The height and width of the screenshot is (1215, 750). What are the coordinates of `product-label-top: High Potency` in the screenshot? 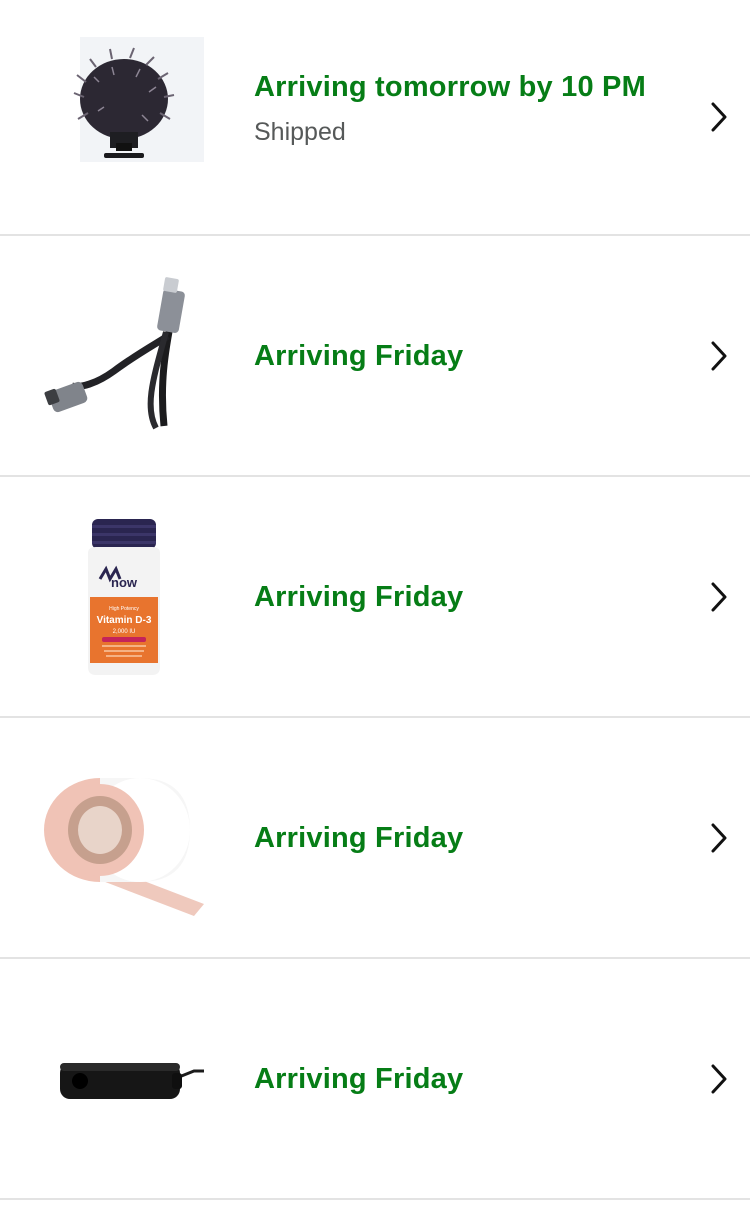 It's located at (124, 609).